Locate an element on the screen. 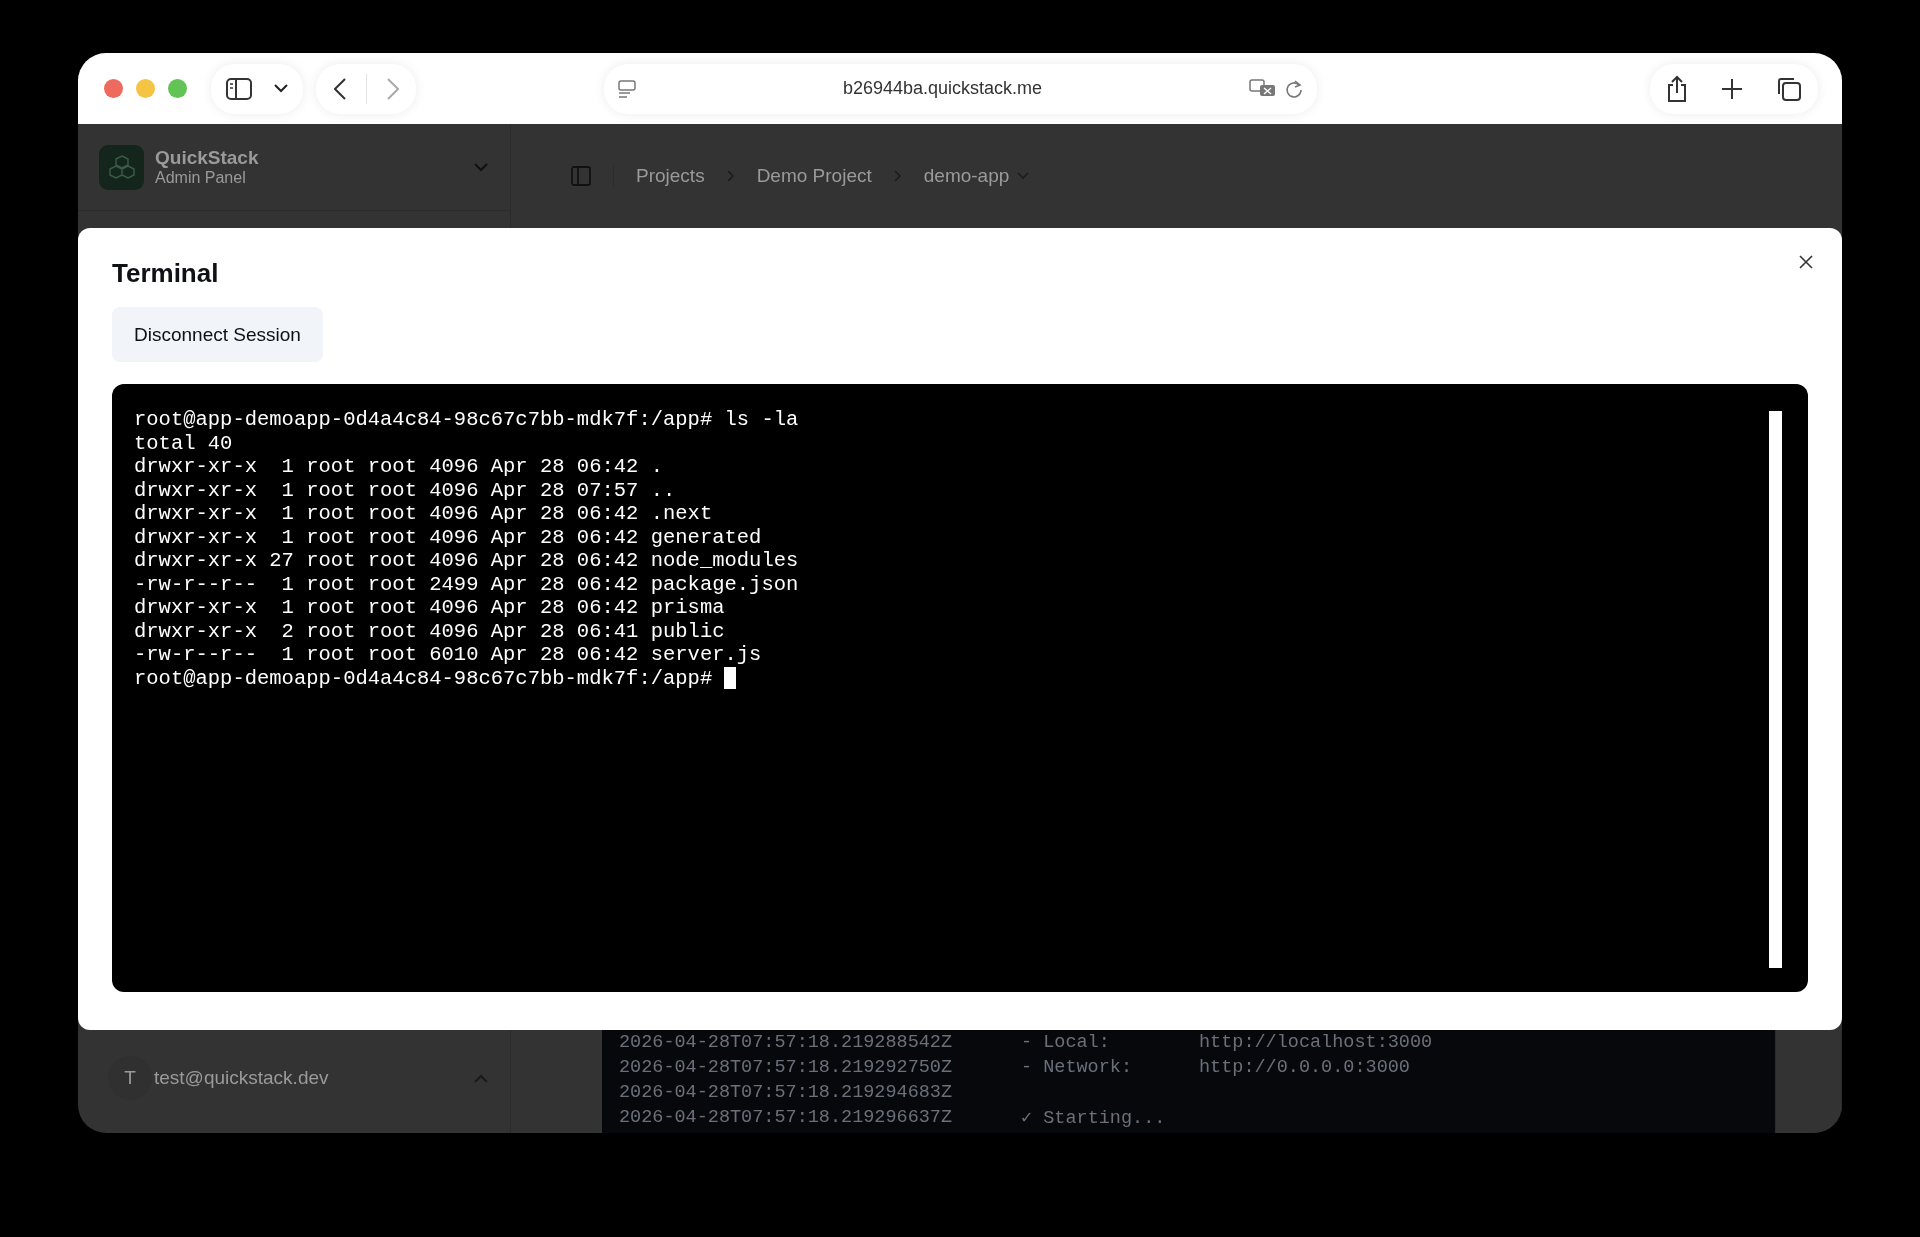  close-icon is located at coordinates (1806, 262).